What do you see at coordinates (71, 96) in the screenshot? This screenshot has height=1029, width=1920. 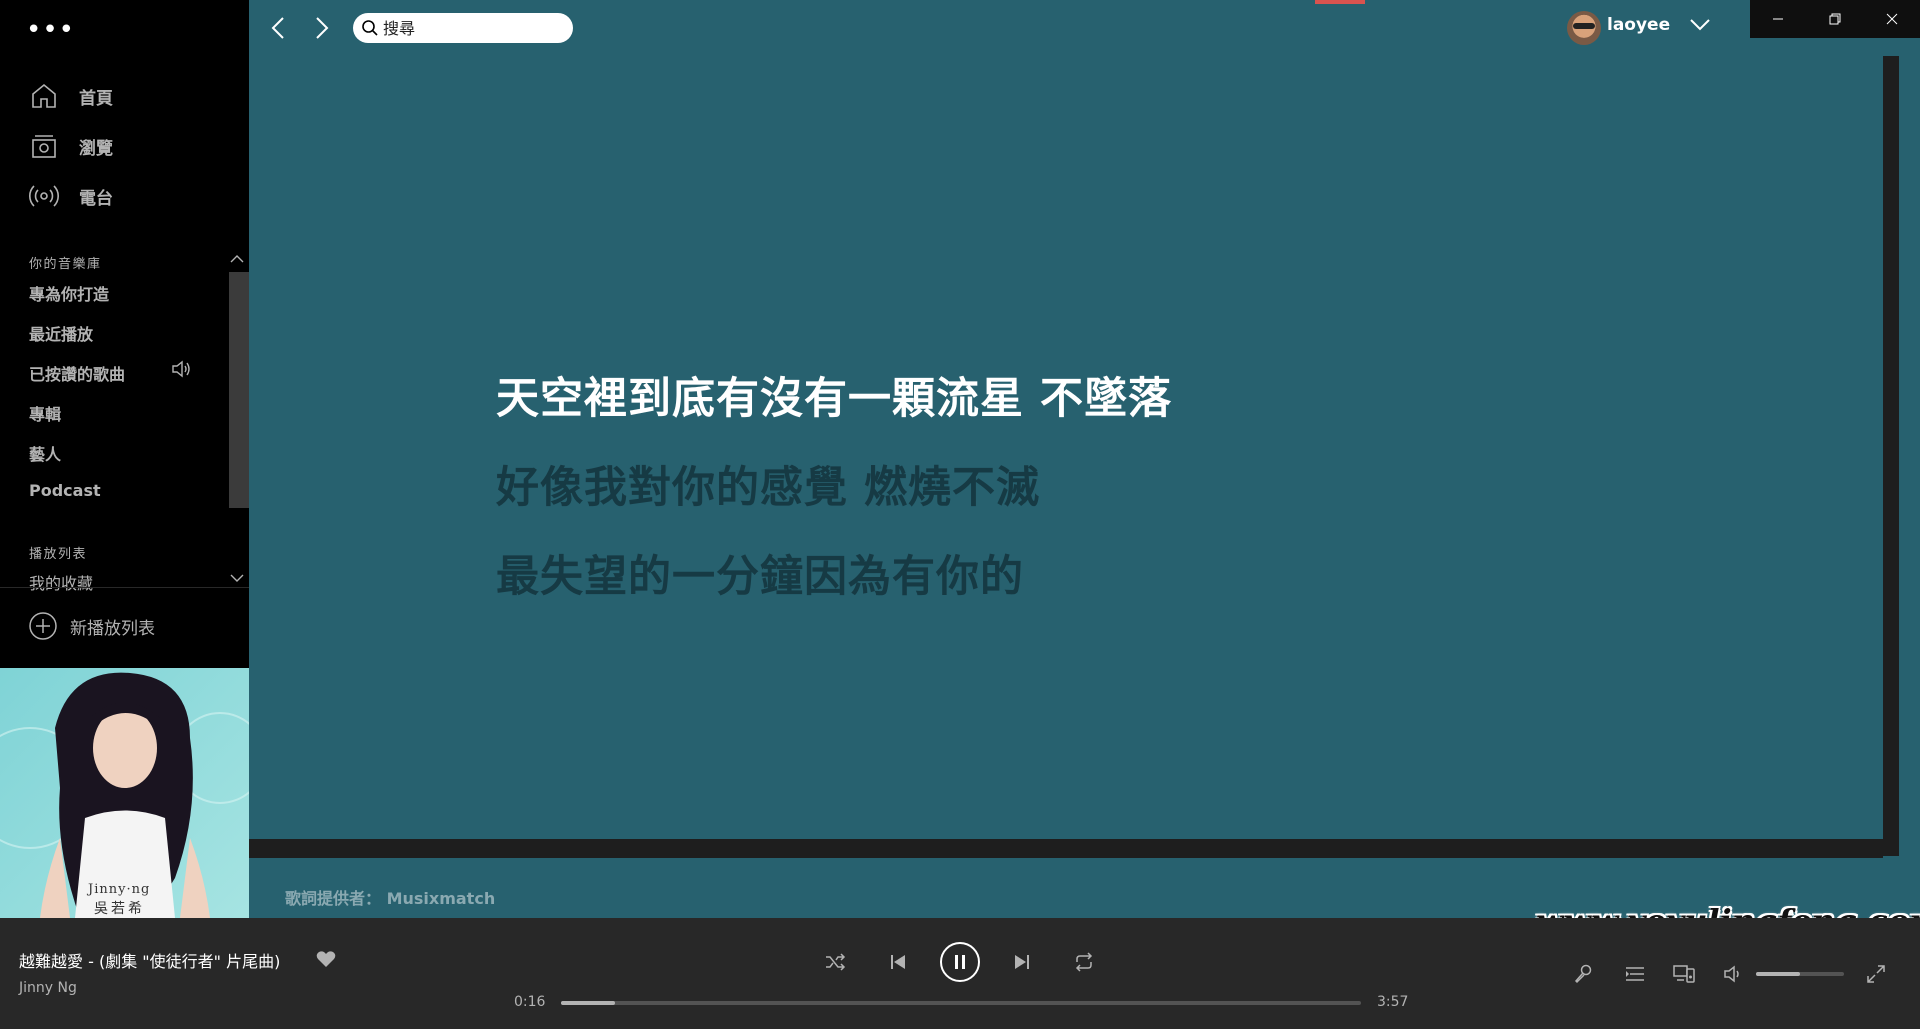 I see `sidebar-item-home: 首頁` at bounding box center [71, 96].